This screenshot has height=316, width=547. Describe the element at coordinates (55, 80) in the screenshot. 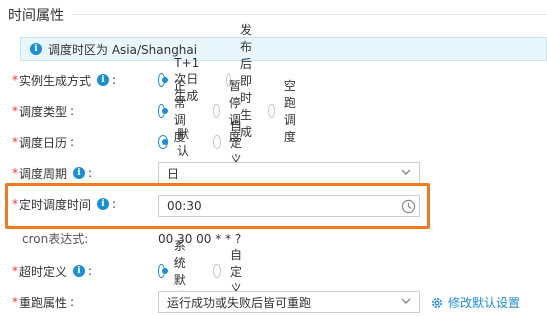

I see `instance-mode-label-text: 实例生成方式` at that location.